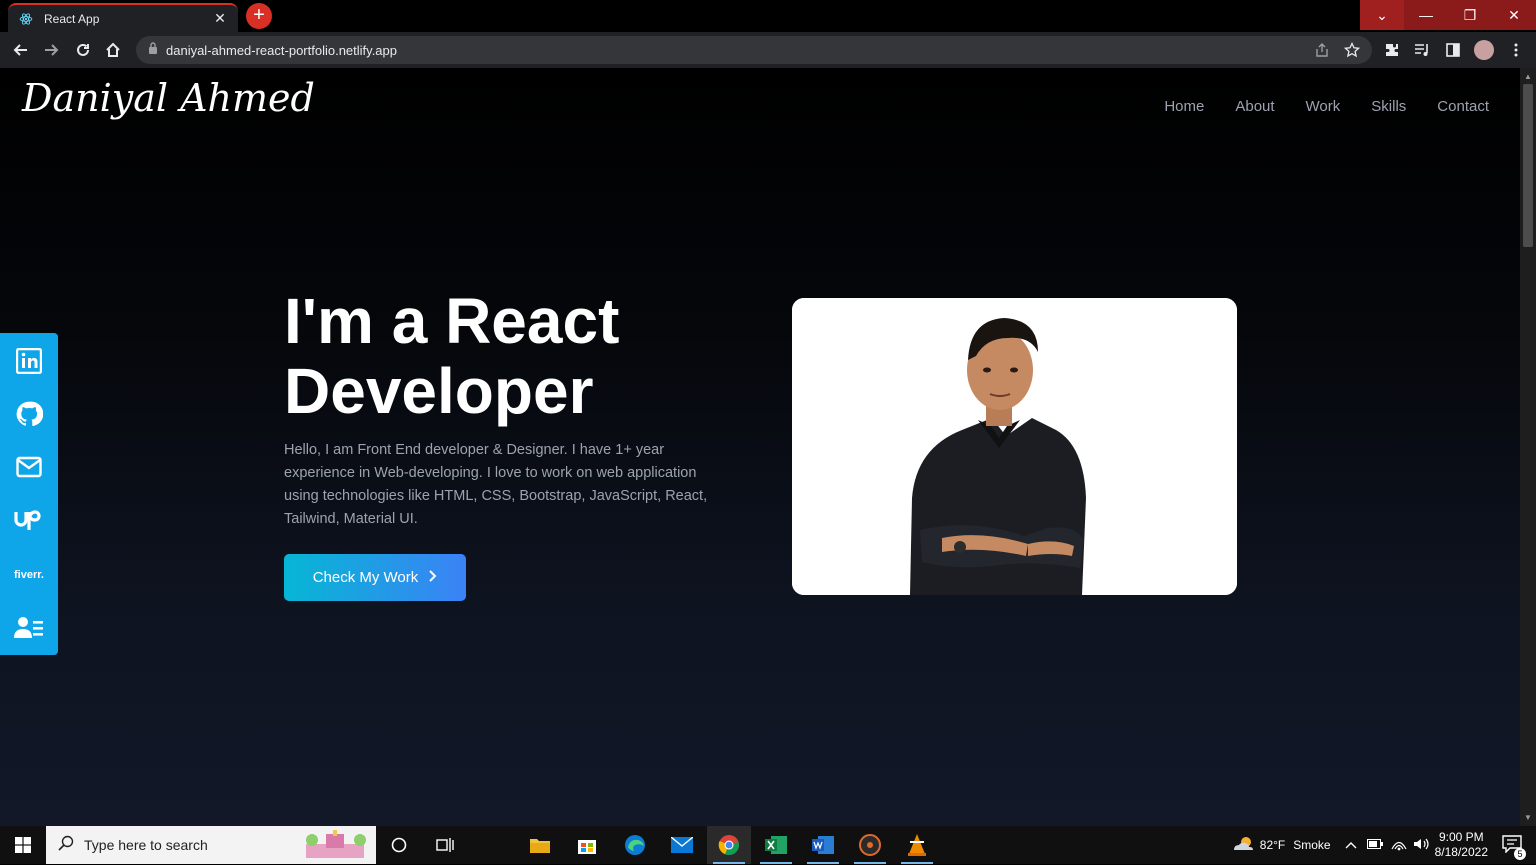 The image size is (1536, 865). I want to click on check-my-work-button: Check My Work, so click(375, 577).